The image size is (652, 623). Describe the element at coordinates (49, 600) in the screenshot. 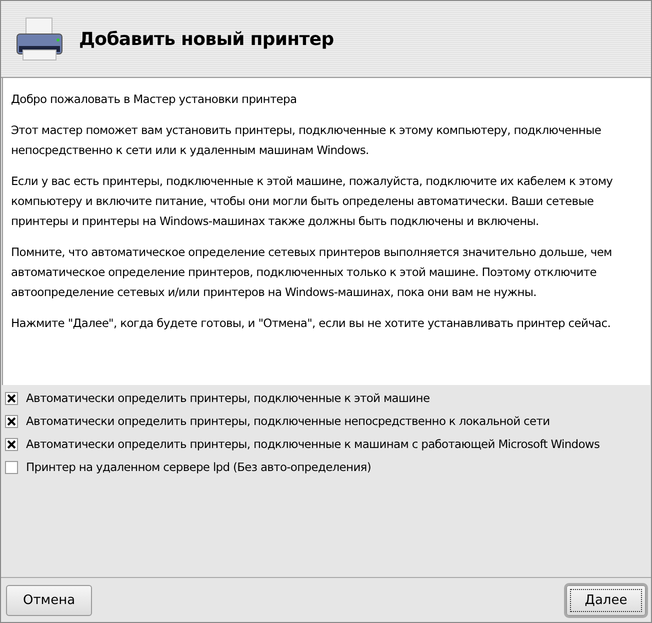

I see `dialog-button: Отмена` at that location.